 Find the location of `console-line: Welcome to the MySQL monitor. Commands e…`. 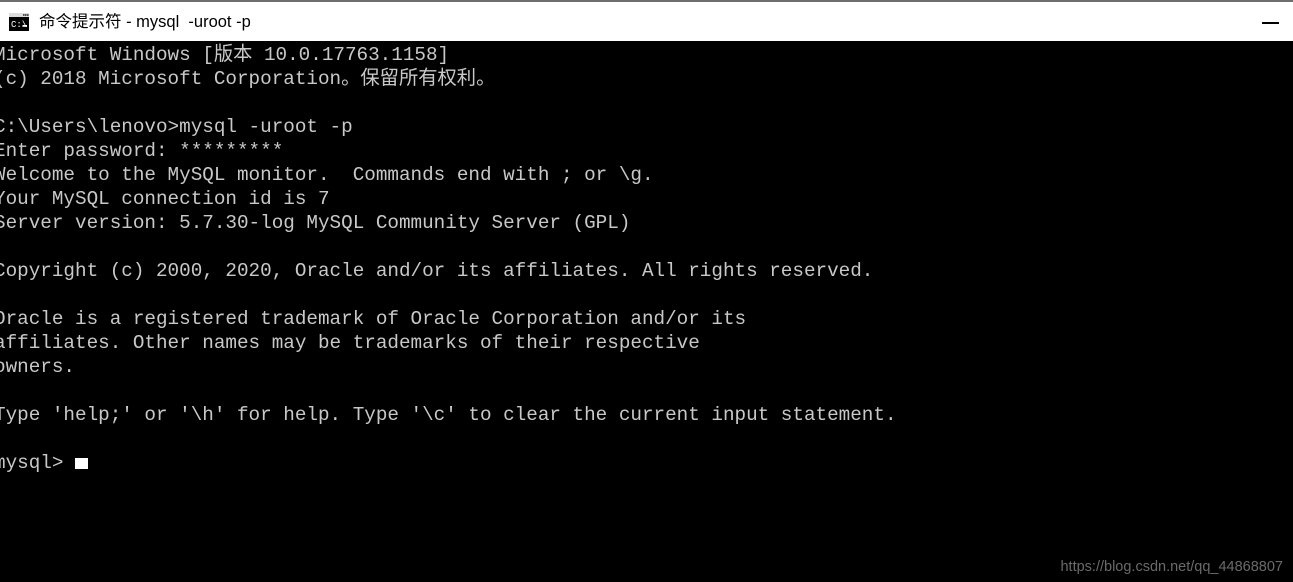

console-line: Welcome to the MySQL monitor. Commands e… is located at coordinates (327, 175).